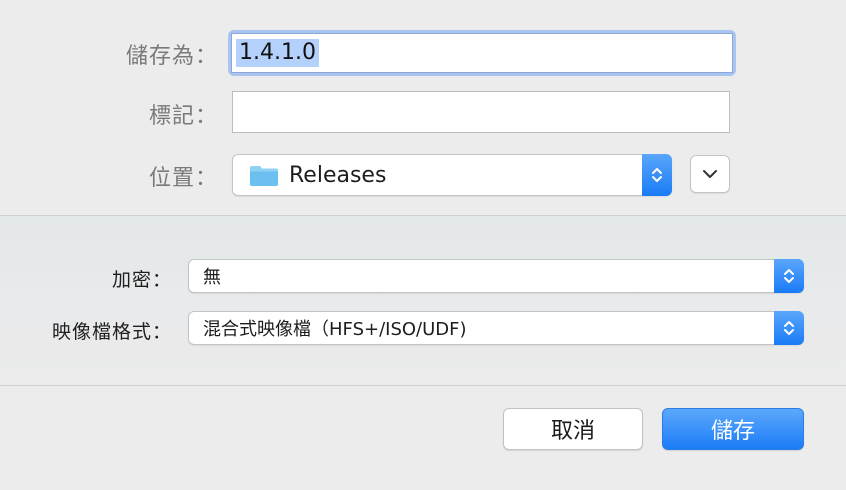  What do you see at coordinates (171, 56) in the screenshot?
I see `save-as-label: 儲存為：` at bounding box center [171, 56].